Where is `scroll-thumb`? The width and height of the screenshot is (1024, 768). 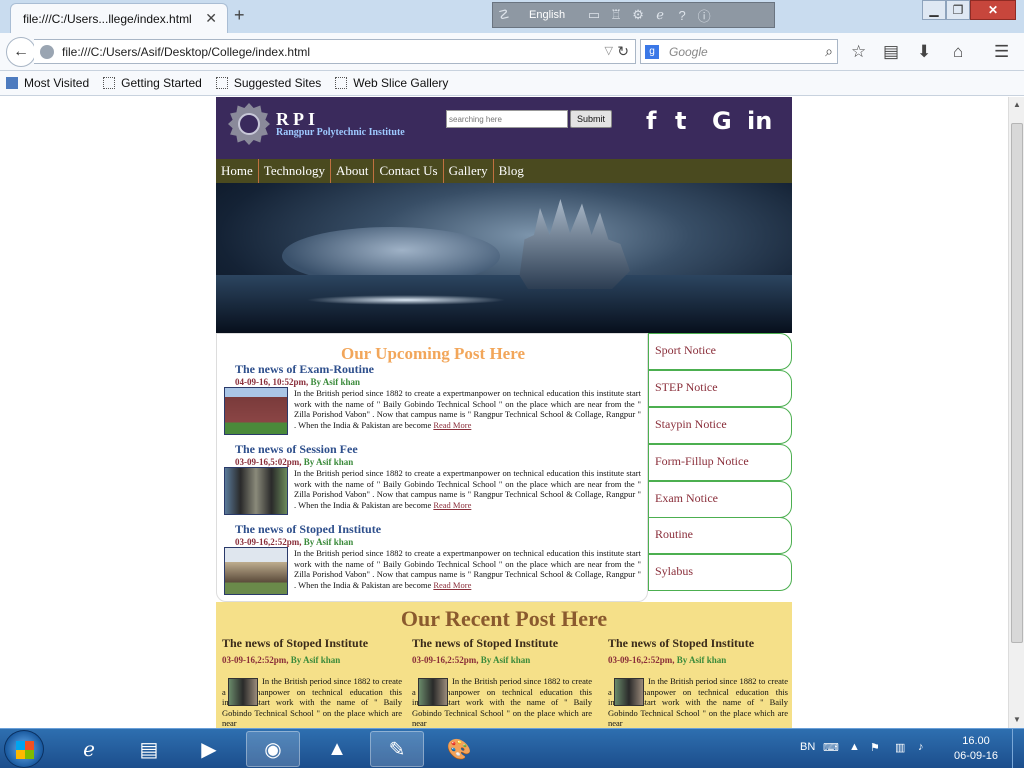 scroll-thumb is located at coordinates (1017, 383).